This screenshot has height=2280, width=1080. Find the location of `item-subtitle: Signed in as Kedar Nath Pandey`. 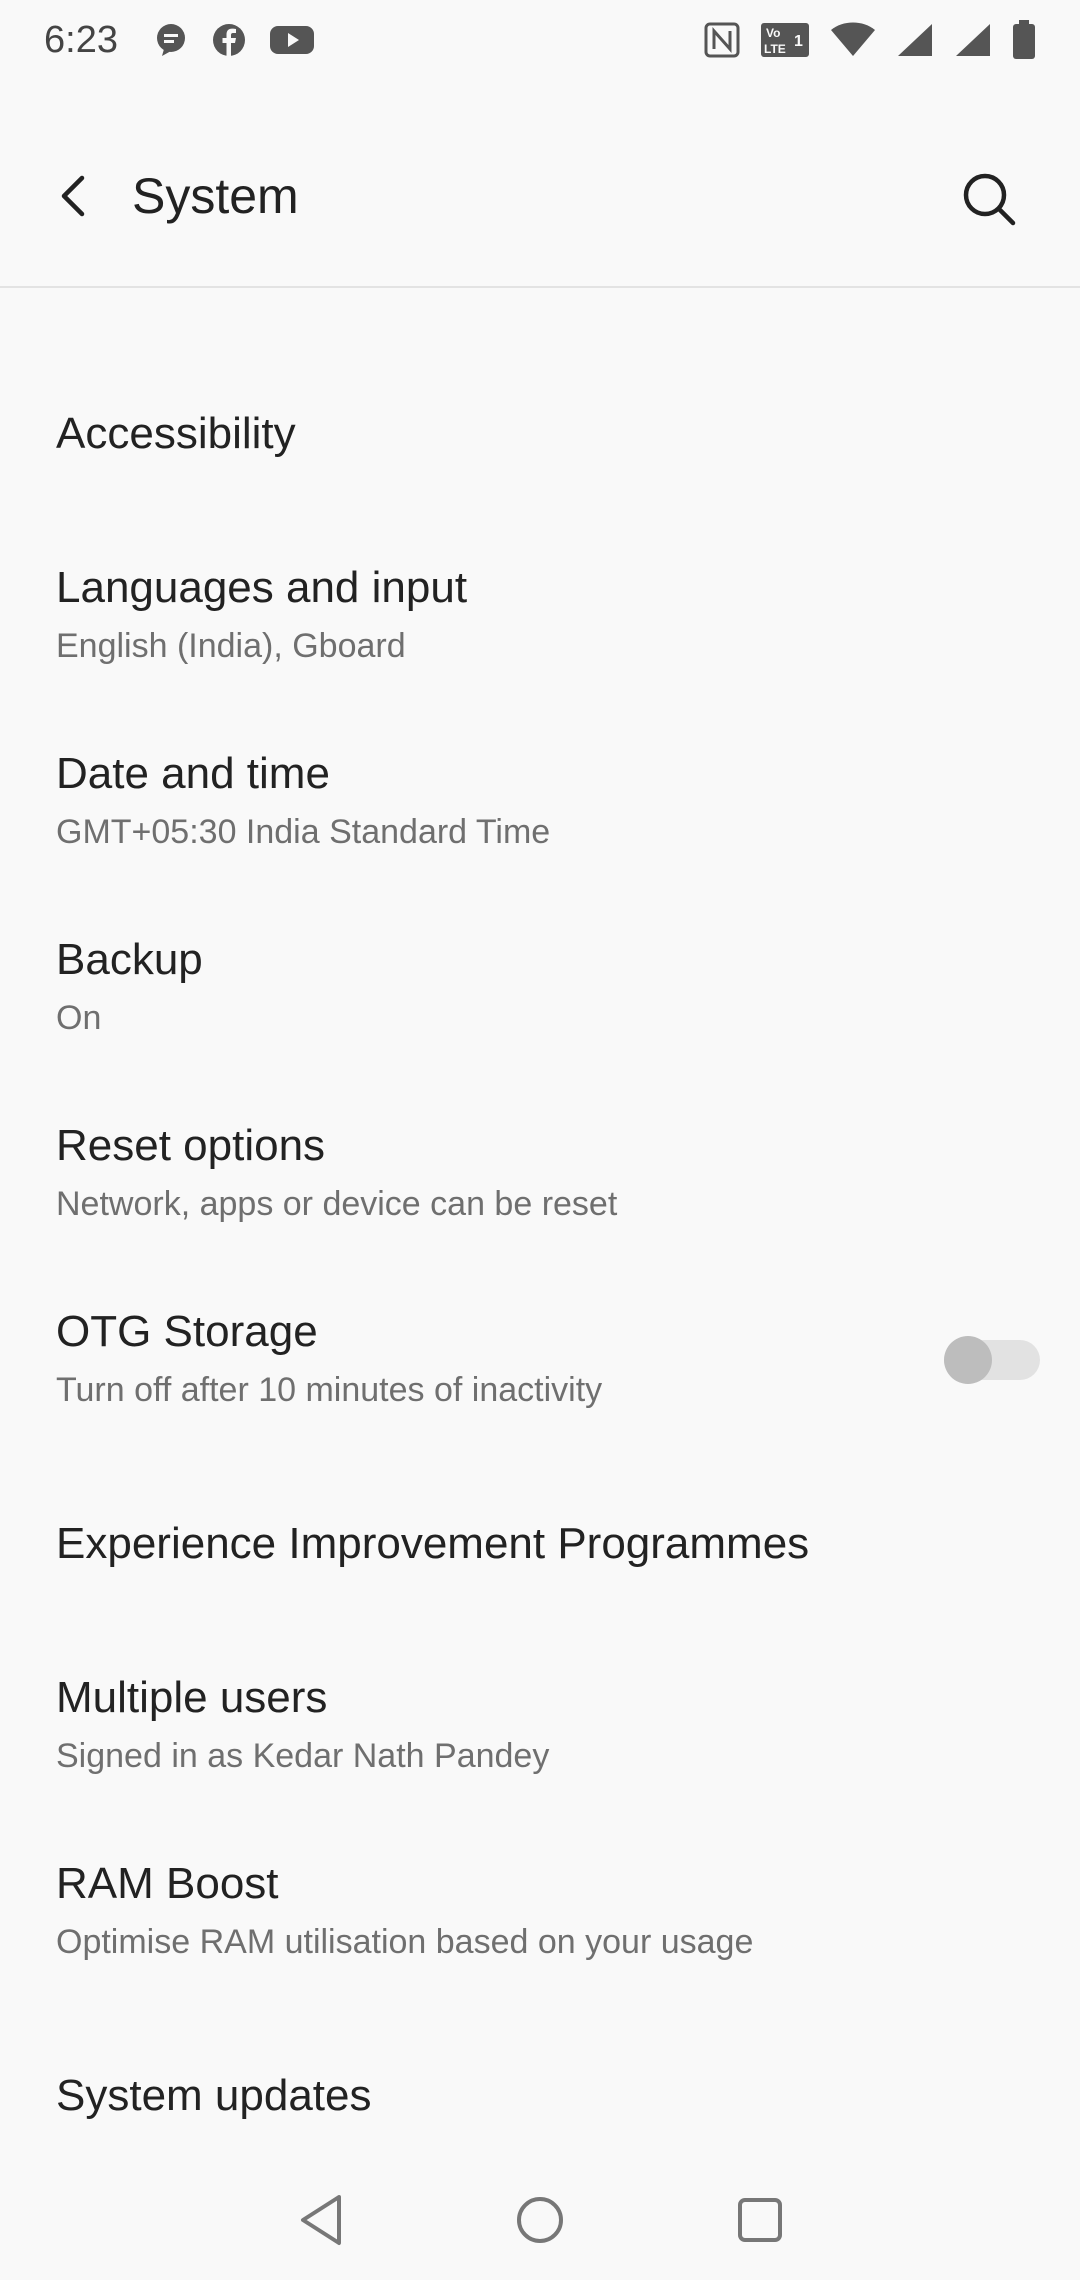

item-subtitle: Signed in as Kedar Nath Pandey is located at coordinates (303, 1756).